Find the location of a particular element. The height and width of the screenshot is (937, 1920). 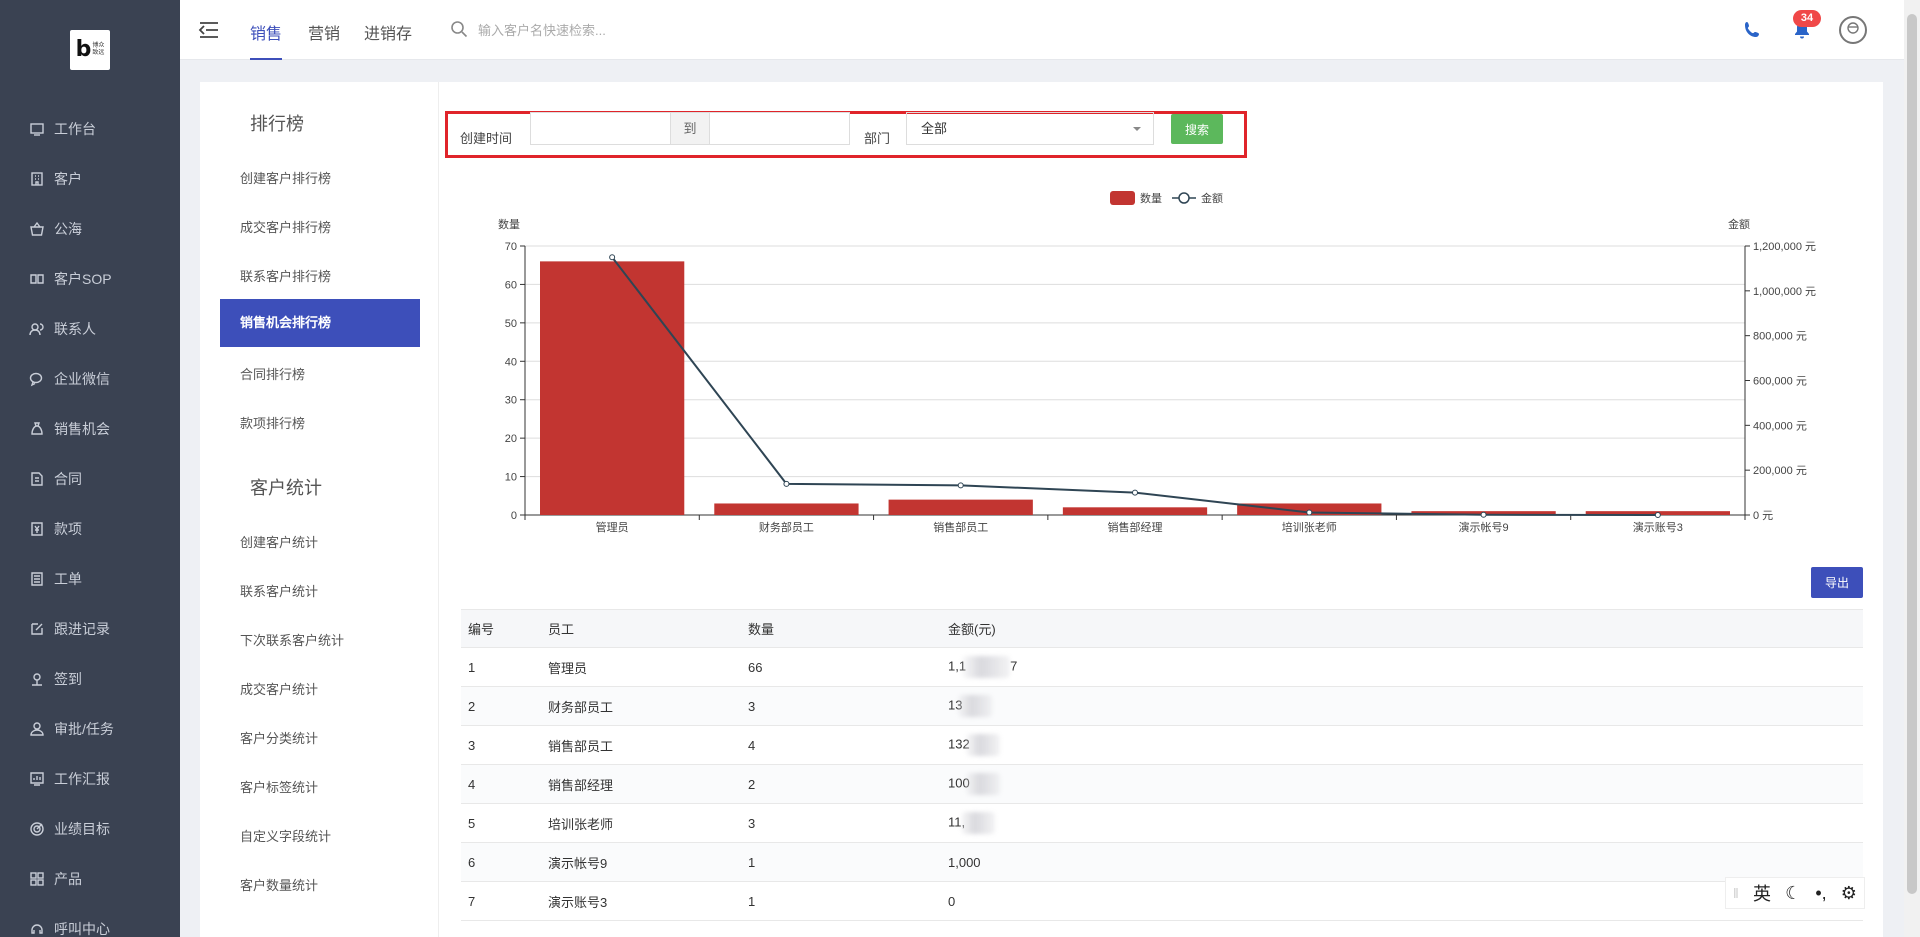

ime-mode-toggle: 英 is located at coordinates (1762, 893).